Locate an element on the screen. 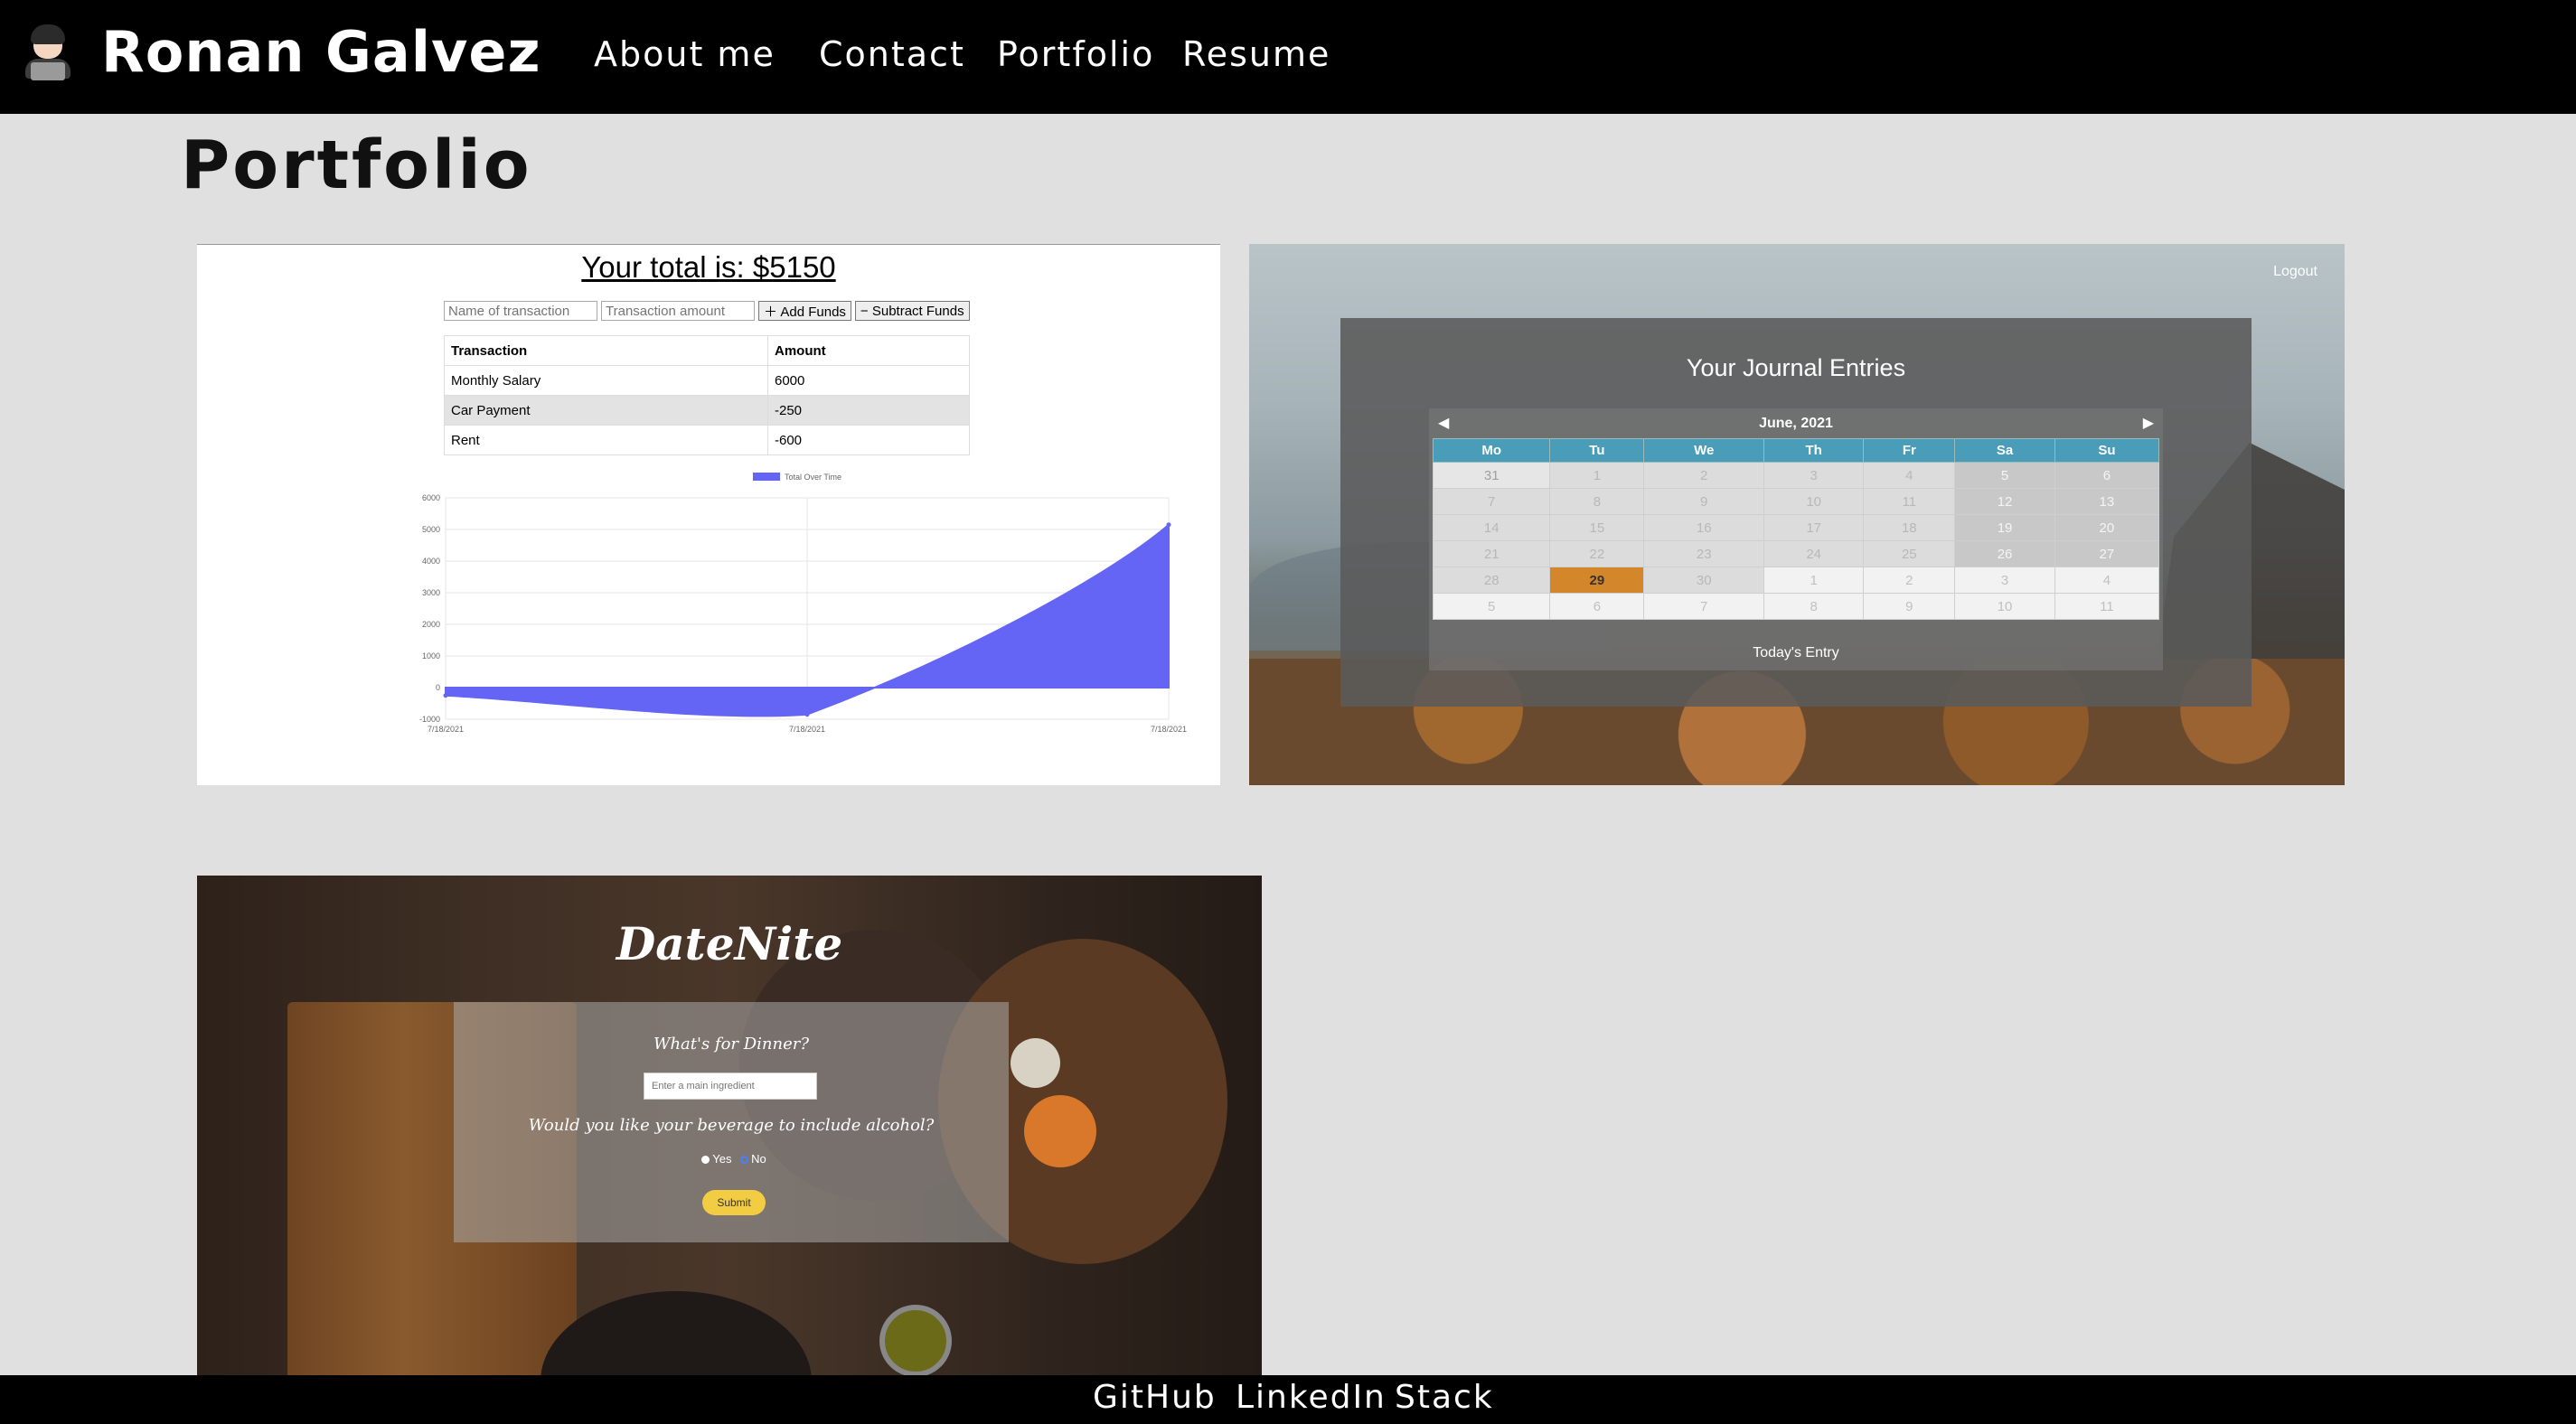 This screenshot has height=1424, width=2576. y-tick-label: 2000 is located at coordinates (431, 624).